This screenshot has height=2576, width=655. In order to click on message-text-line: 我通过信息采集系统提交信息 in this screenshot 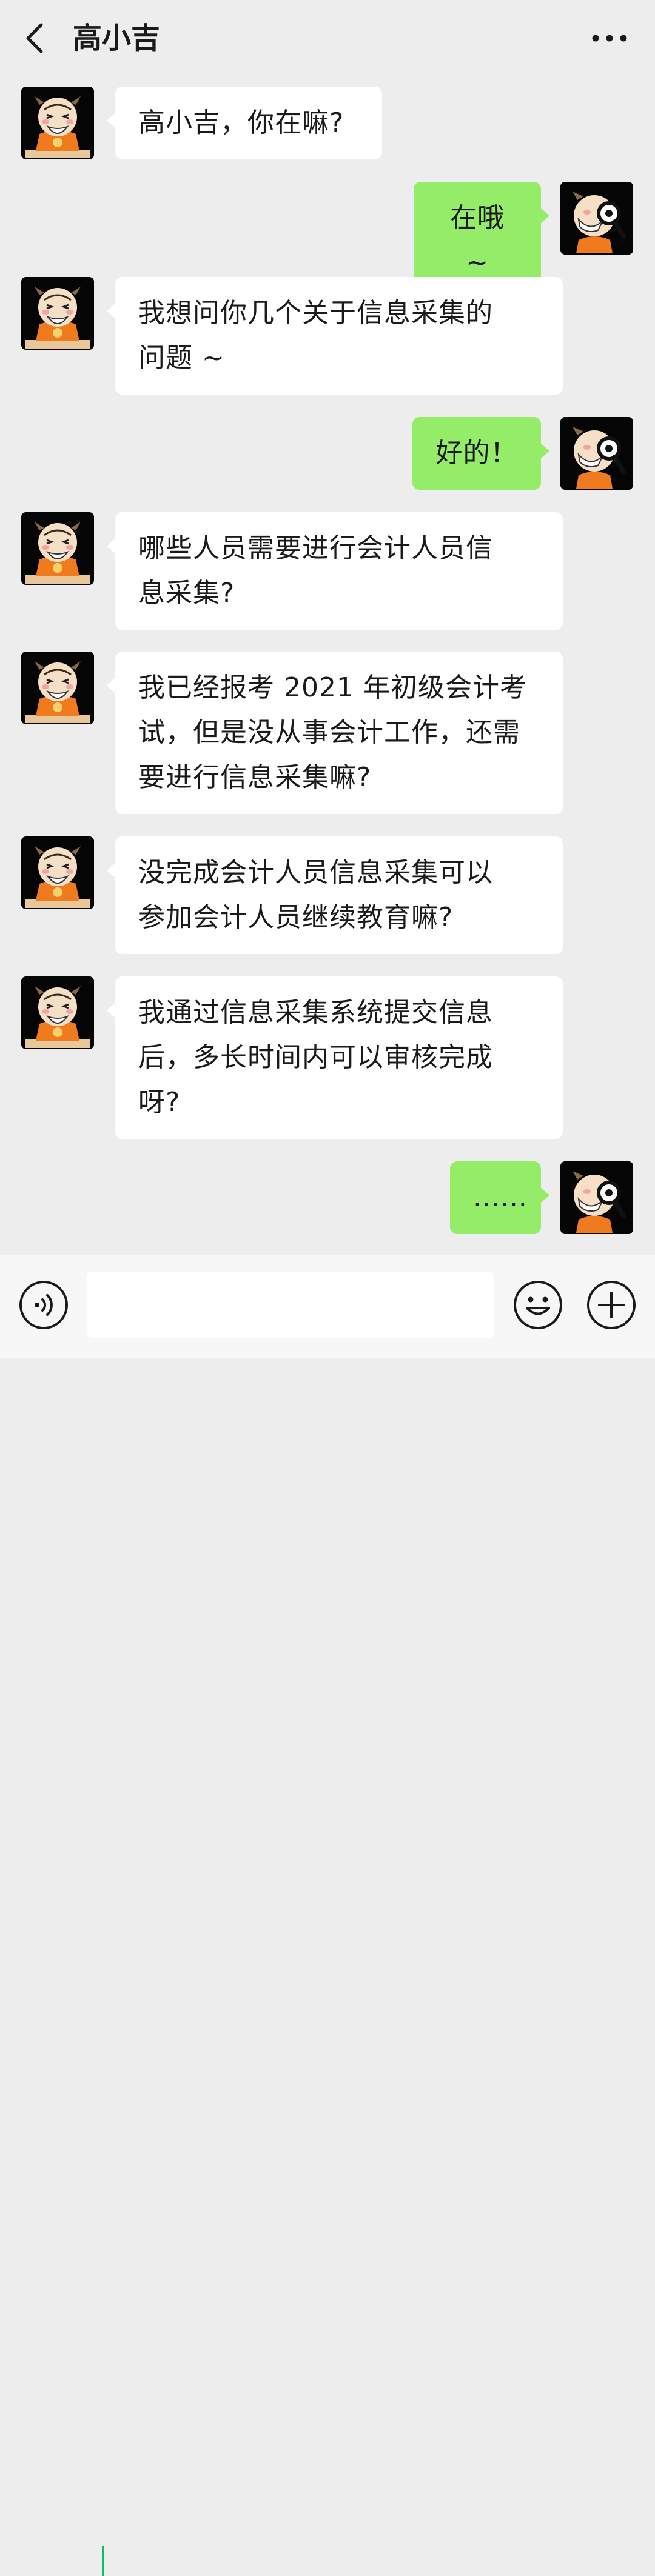, I will do `click(316, 1013)`.